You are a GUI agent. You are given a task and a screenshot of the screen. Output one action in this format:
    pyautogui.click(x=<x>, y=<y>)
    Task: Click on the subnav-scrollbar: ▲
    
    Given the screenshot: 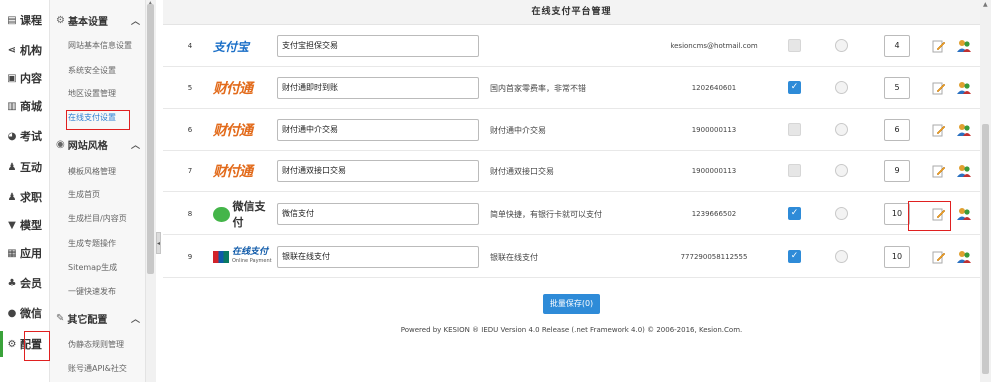 What is the action you would take?
    pyautogui.click(x=151, y=191)
    